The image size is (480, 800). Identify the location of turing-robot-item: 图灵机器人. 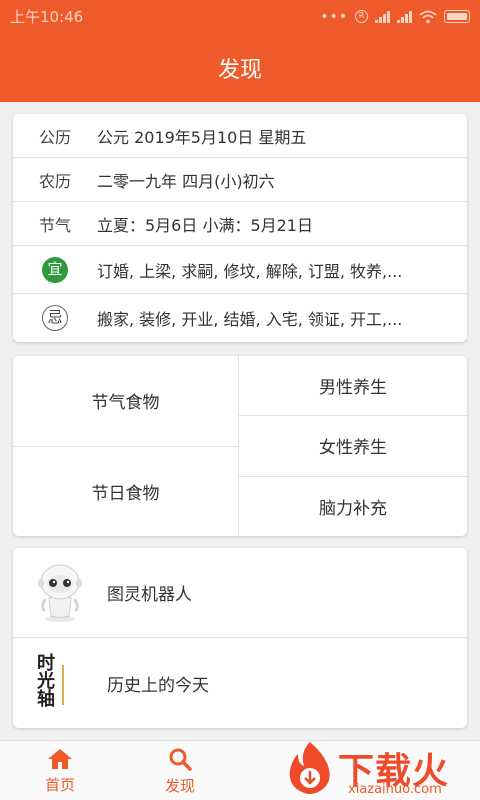
(240, 593).